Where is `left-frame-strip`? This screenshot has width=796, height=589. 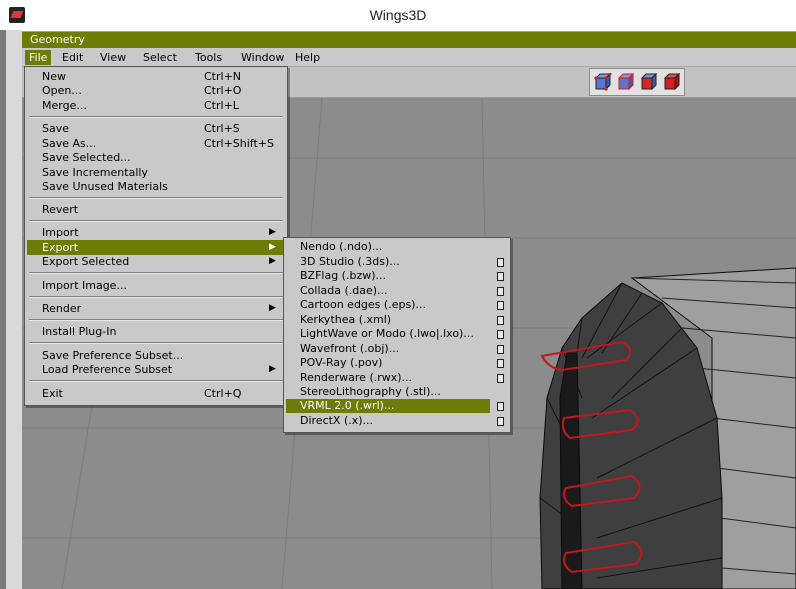 left-frame-strip is located at coordinates (3, 309).